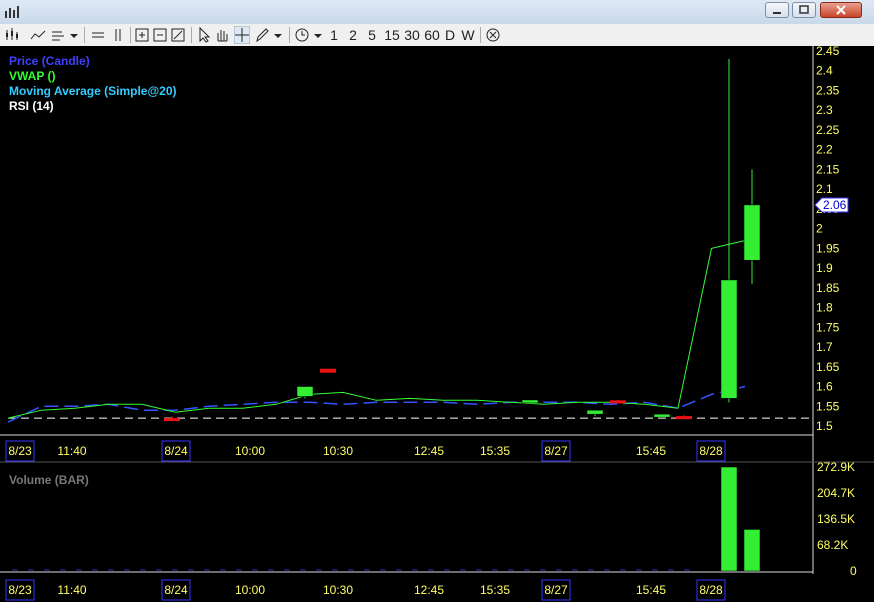 This screenshot has height=602, width=874. I want to click on price-tick-label: 1.75, so click(828, 327).